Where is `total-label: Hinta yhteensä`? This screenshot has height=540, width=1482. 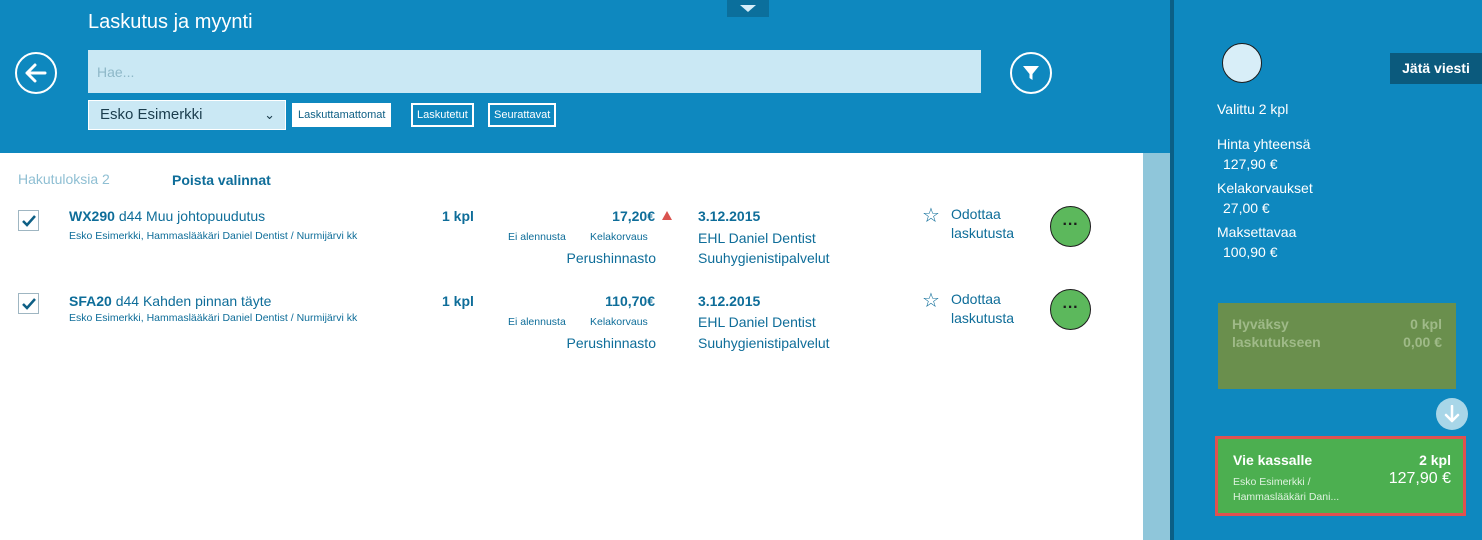 total-label: Hinta yhteensä is located at coordinates (1264, 144).